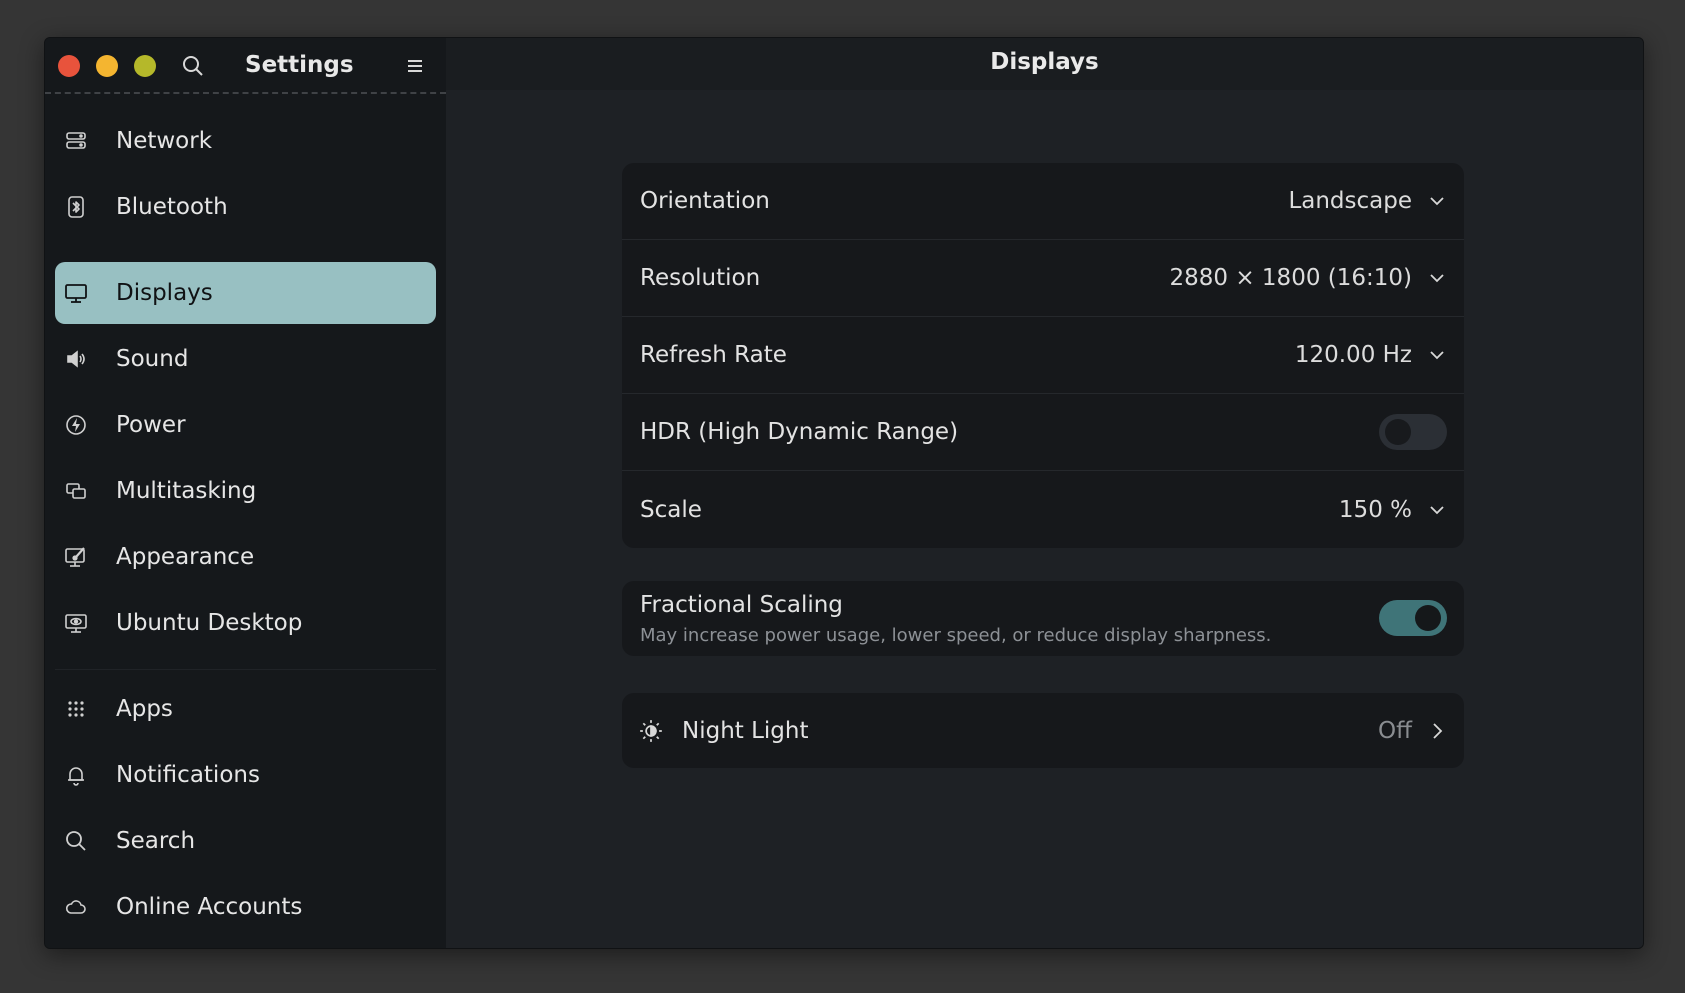 The width and height of the screenshot is (1685, 993). Describe the element at coordinates (144, 709) in the screenshot. I see `sidebar-item-label: Apps` at that location.